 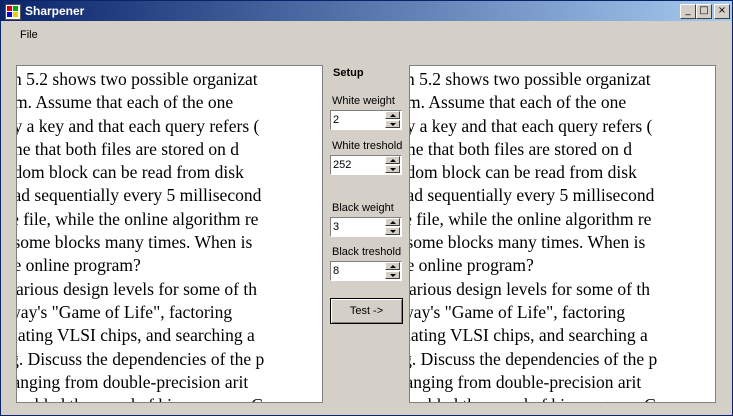 What do you see at coordinates (688, 11) in the screenshot?
I see `minimize-button: _` at bounding box center [688, 11].